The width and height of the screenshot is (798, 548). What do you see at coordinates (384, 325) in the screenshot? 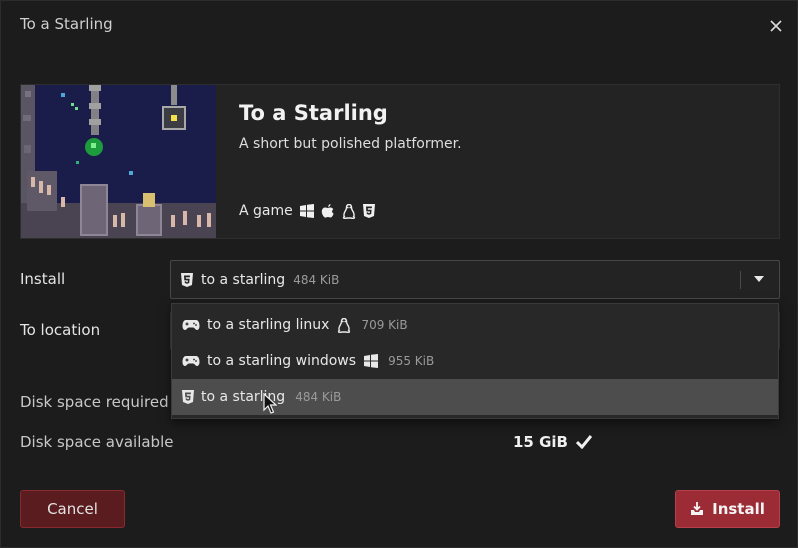
I see `version-option-size: 709 KiB` at bounding box center [384, 325].